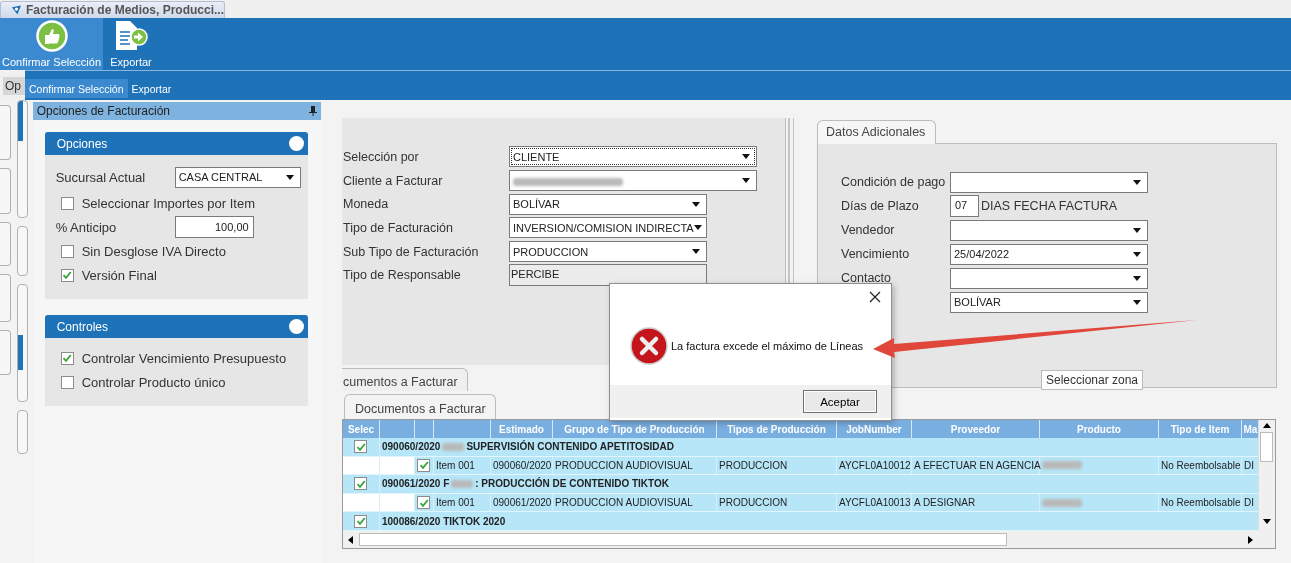  What do you see at coordinates (877, 132) in the screenshot?
I see `tab: Datos Adicionales` at bounding box center [877, 132].